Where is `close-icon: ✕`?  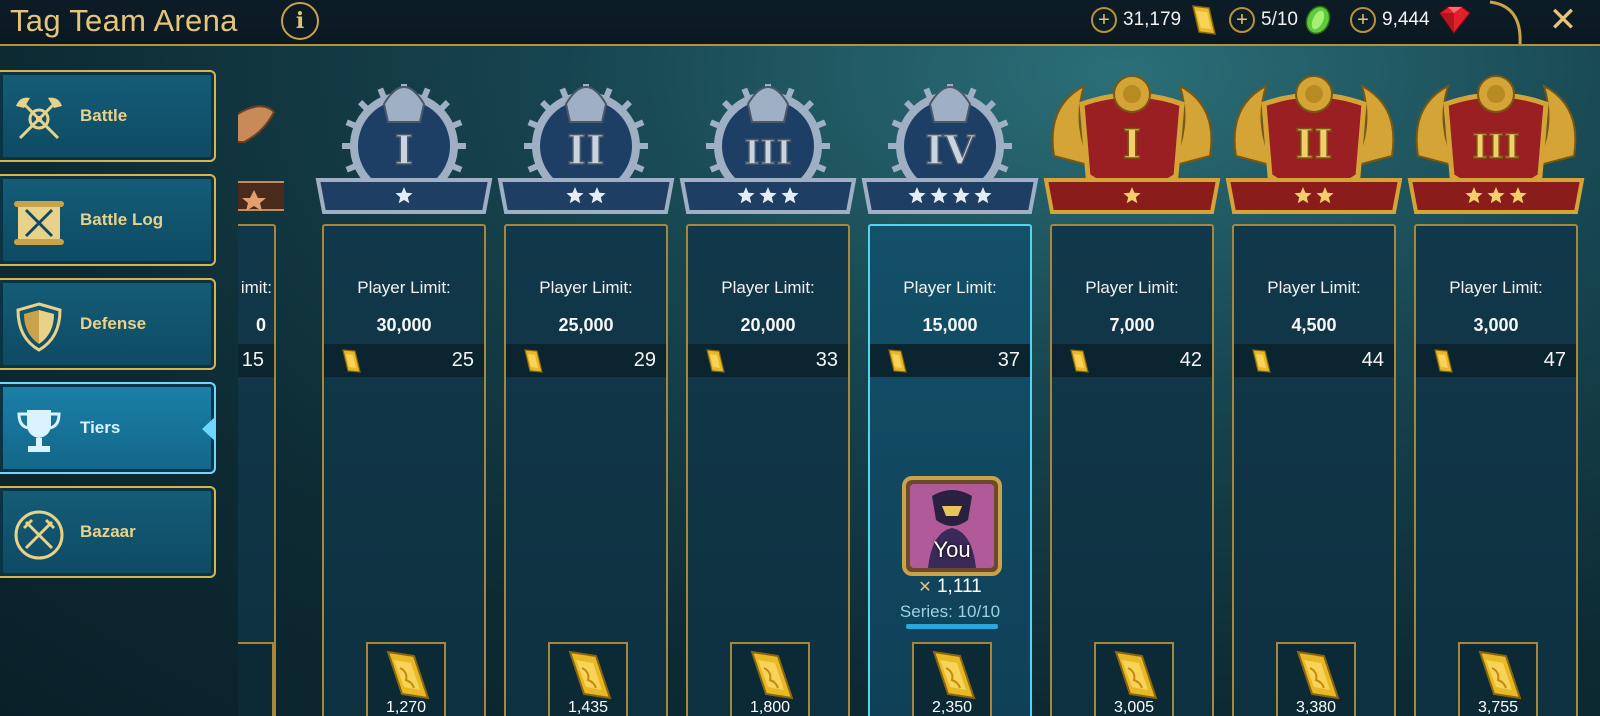 close-icon: ✕ is located at coordinates (1563, 20).